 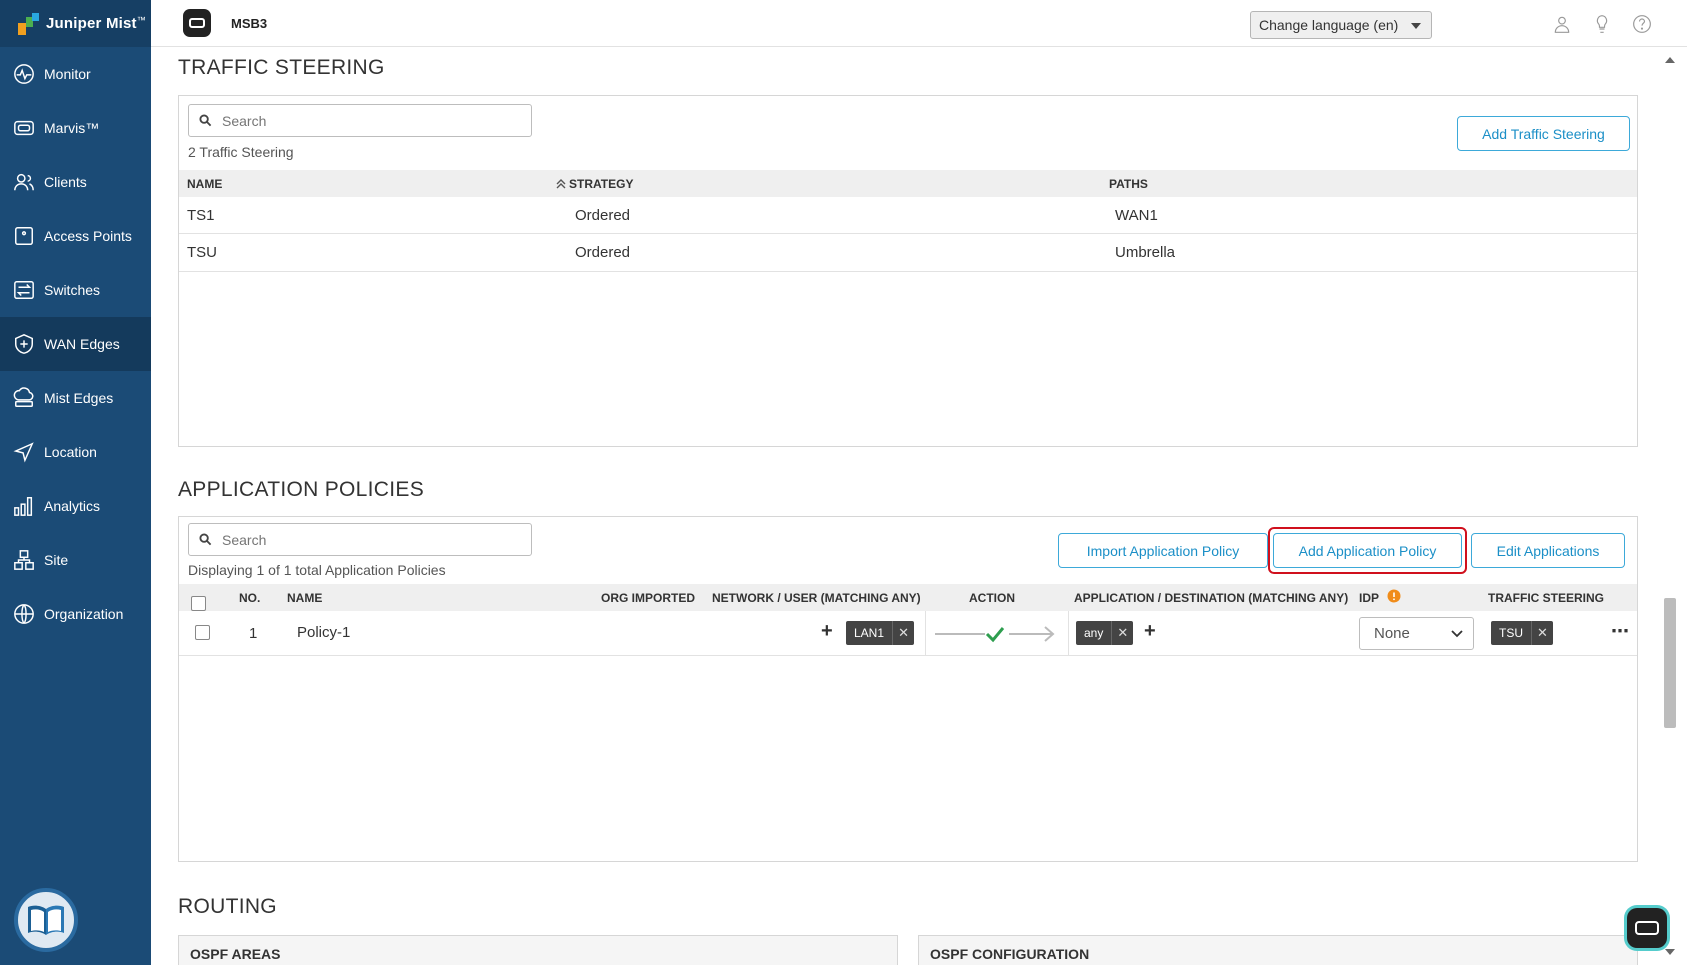 I want to click on sidebar-item-organization: Organization, so click(x=75, y=614).